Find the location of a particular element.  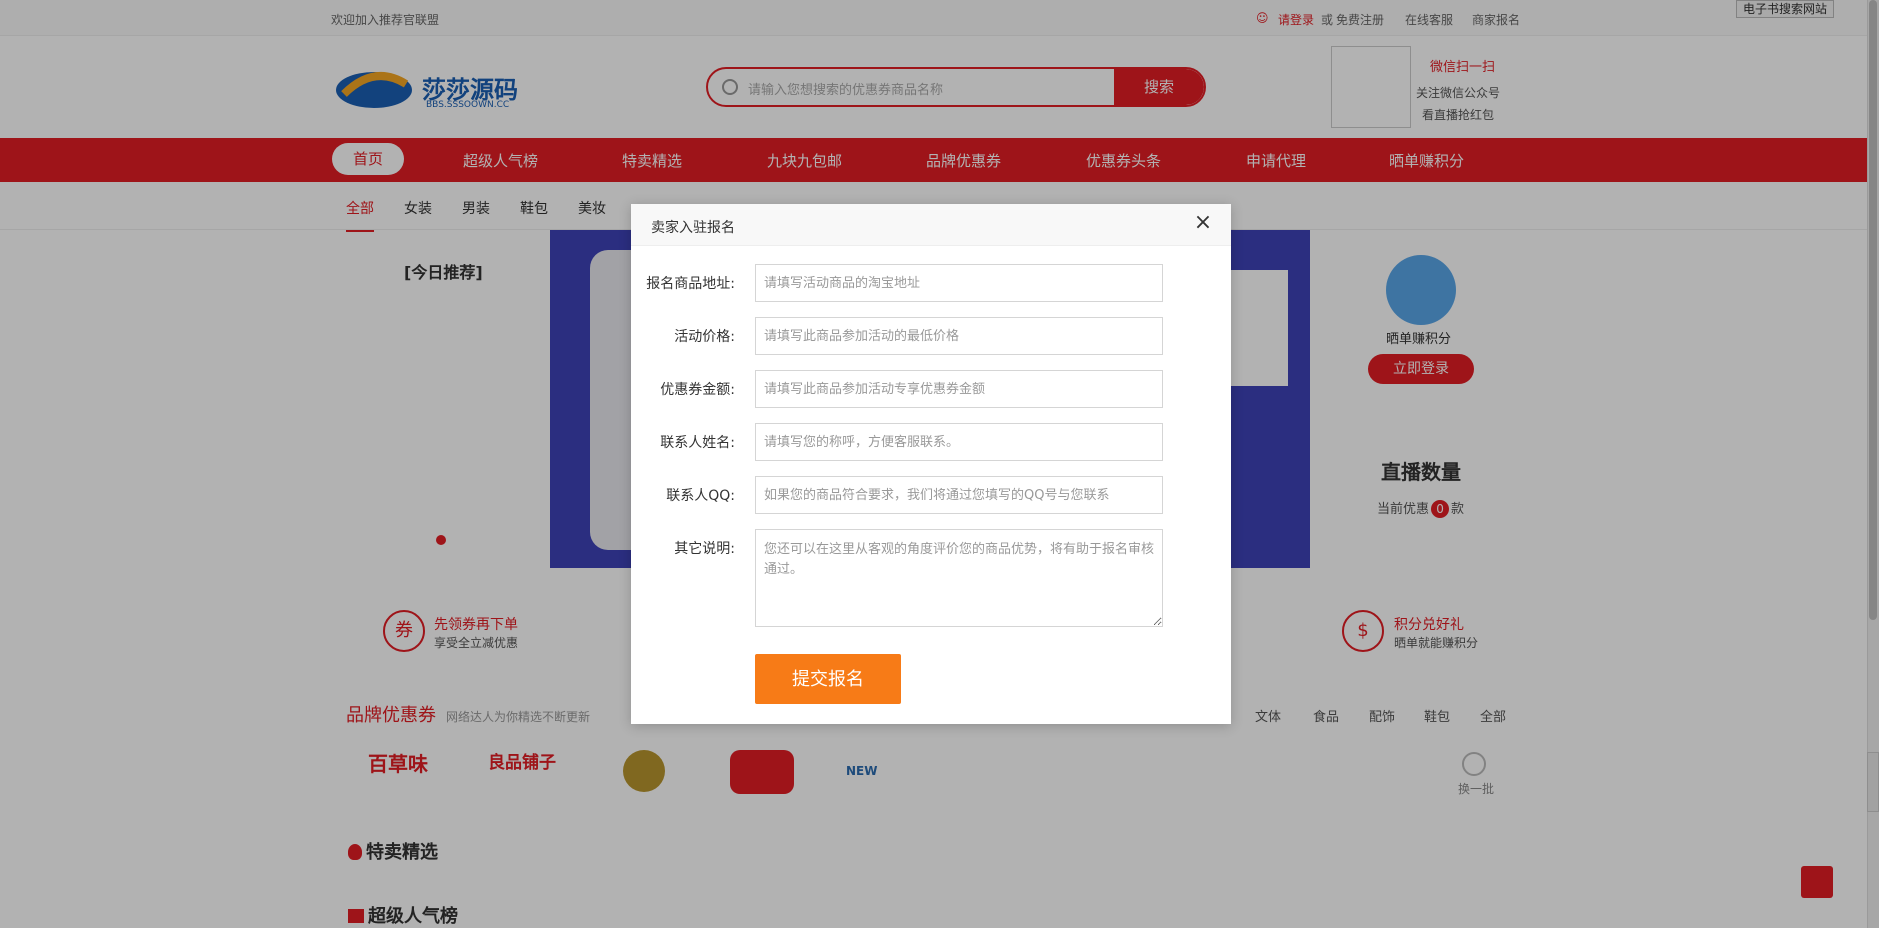

contact-name-label: 联系人姓名: is located at coordinates (697, 443).